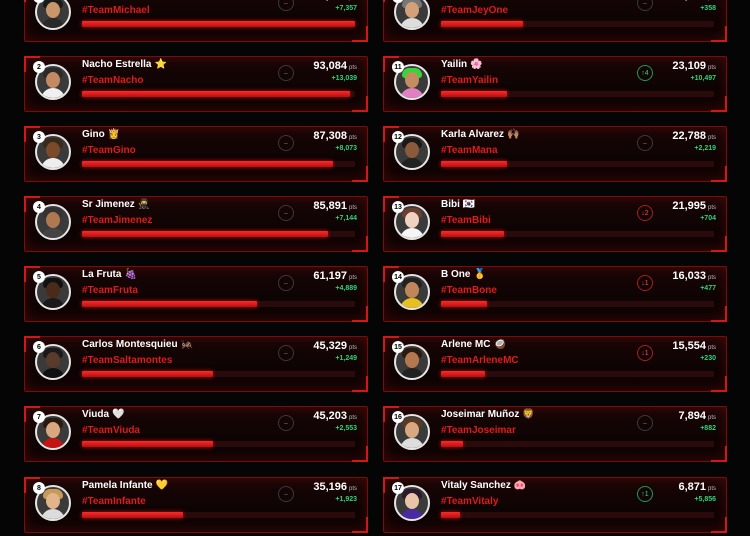 This screenshot has width=750, height=536. I want to click on points-total: 21,995 pts, so click(694, 206).